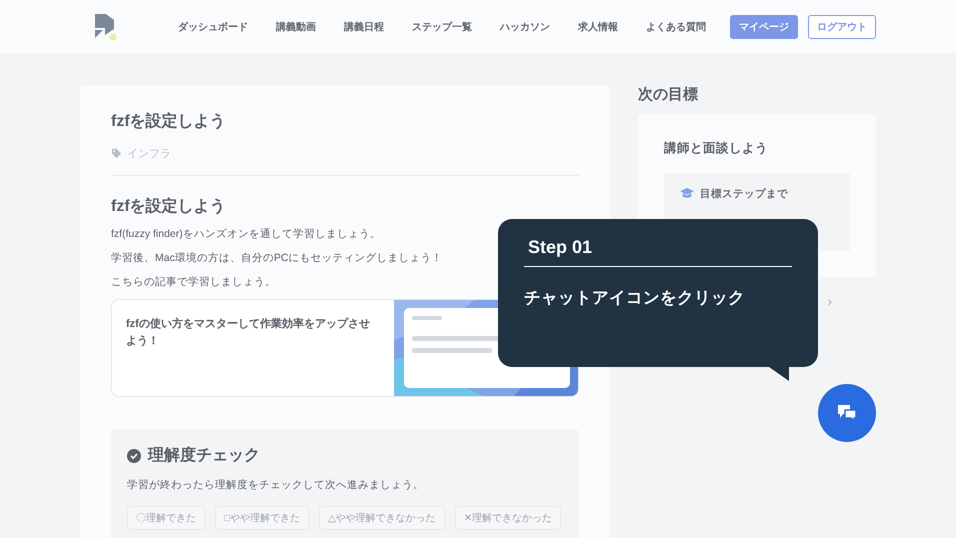 The image size is (956, 538). I want to click on next-goal-heading: 次の目標, so click(668, 94).